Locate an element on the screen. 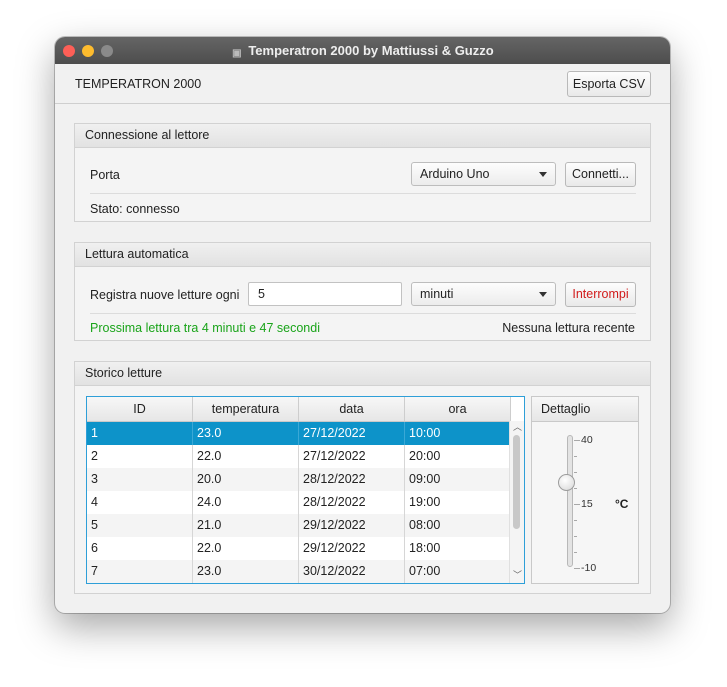 Image resolution: width=727 pixels, height=687 pixels. unit-label: °C is located at coordinates (622, 504).